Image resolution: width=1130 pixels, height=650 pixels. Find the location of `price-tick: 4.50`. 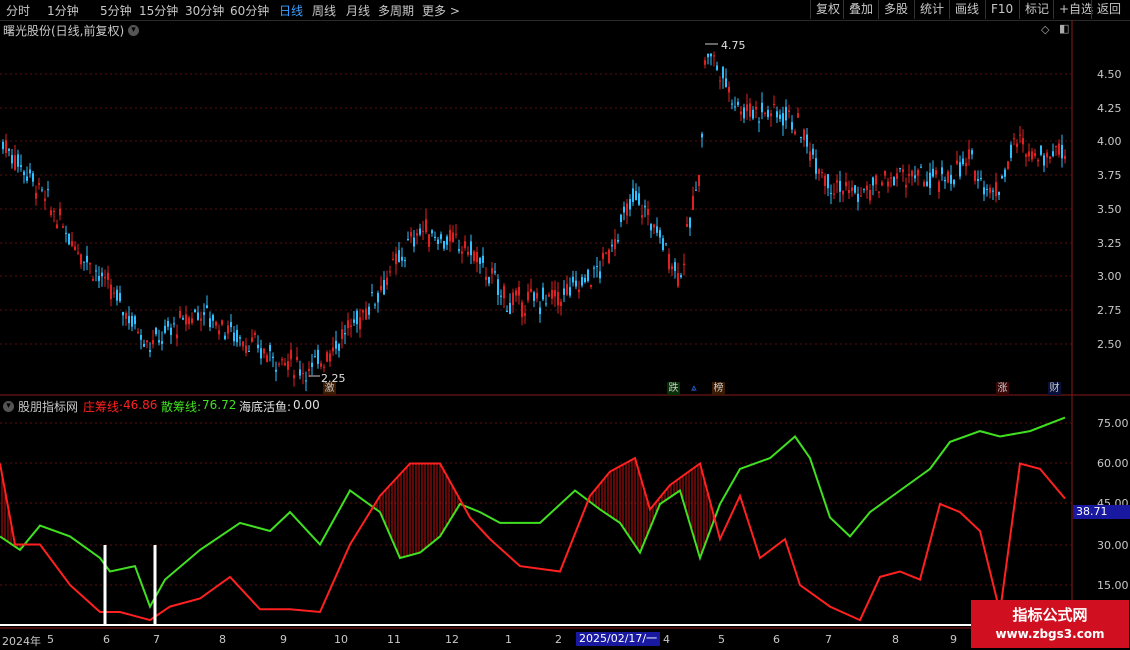

price-tick: 4.50 is located at coordinates (1109, 74).